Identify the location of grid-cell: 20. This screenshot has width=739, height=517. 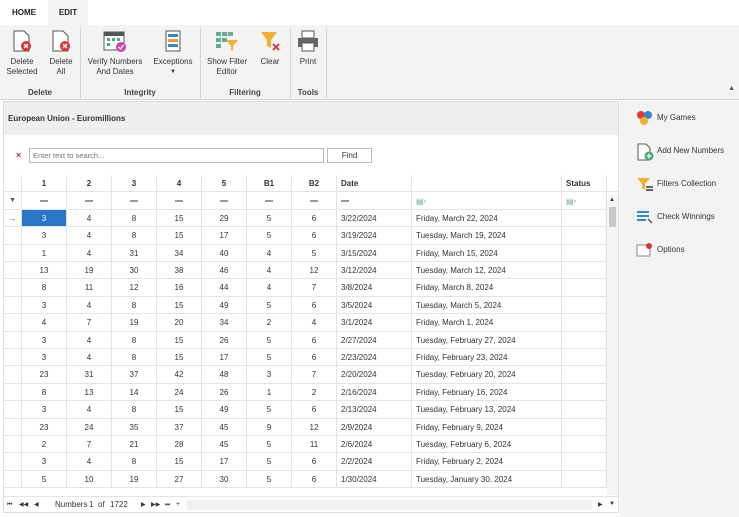
(179, 322).